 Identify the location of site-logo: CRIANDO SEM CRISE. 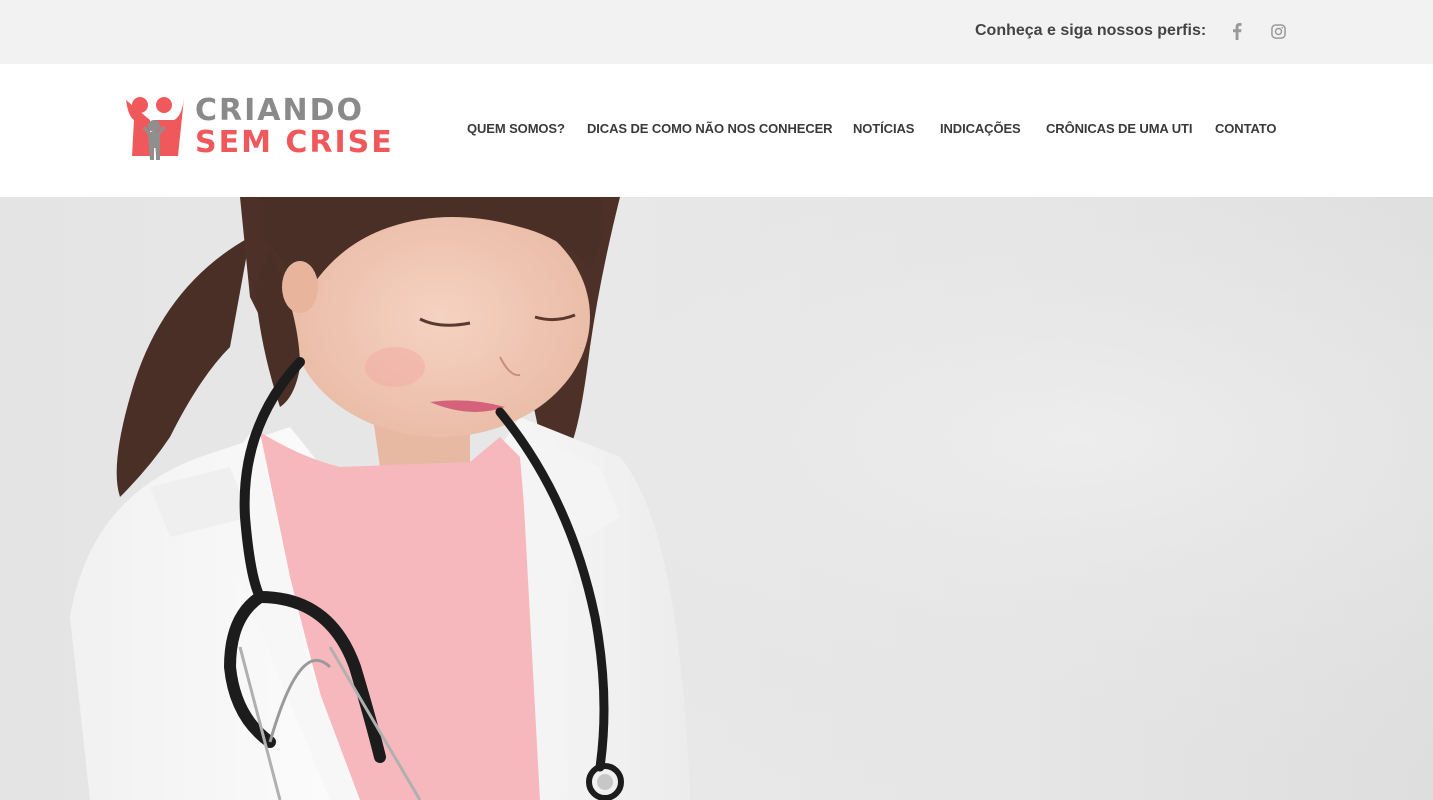
(258, 126).